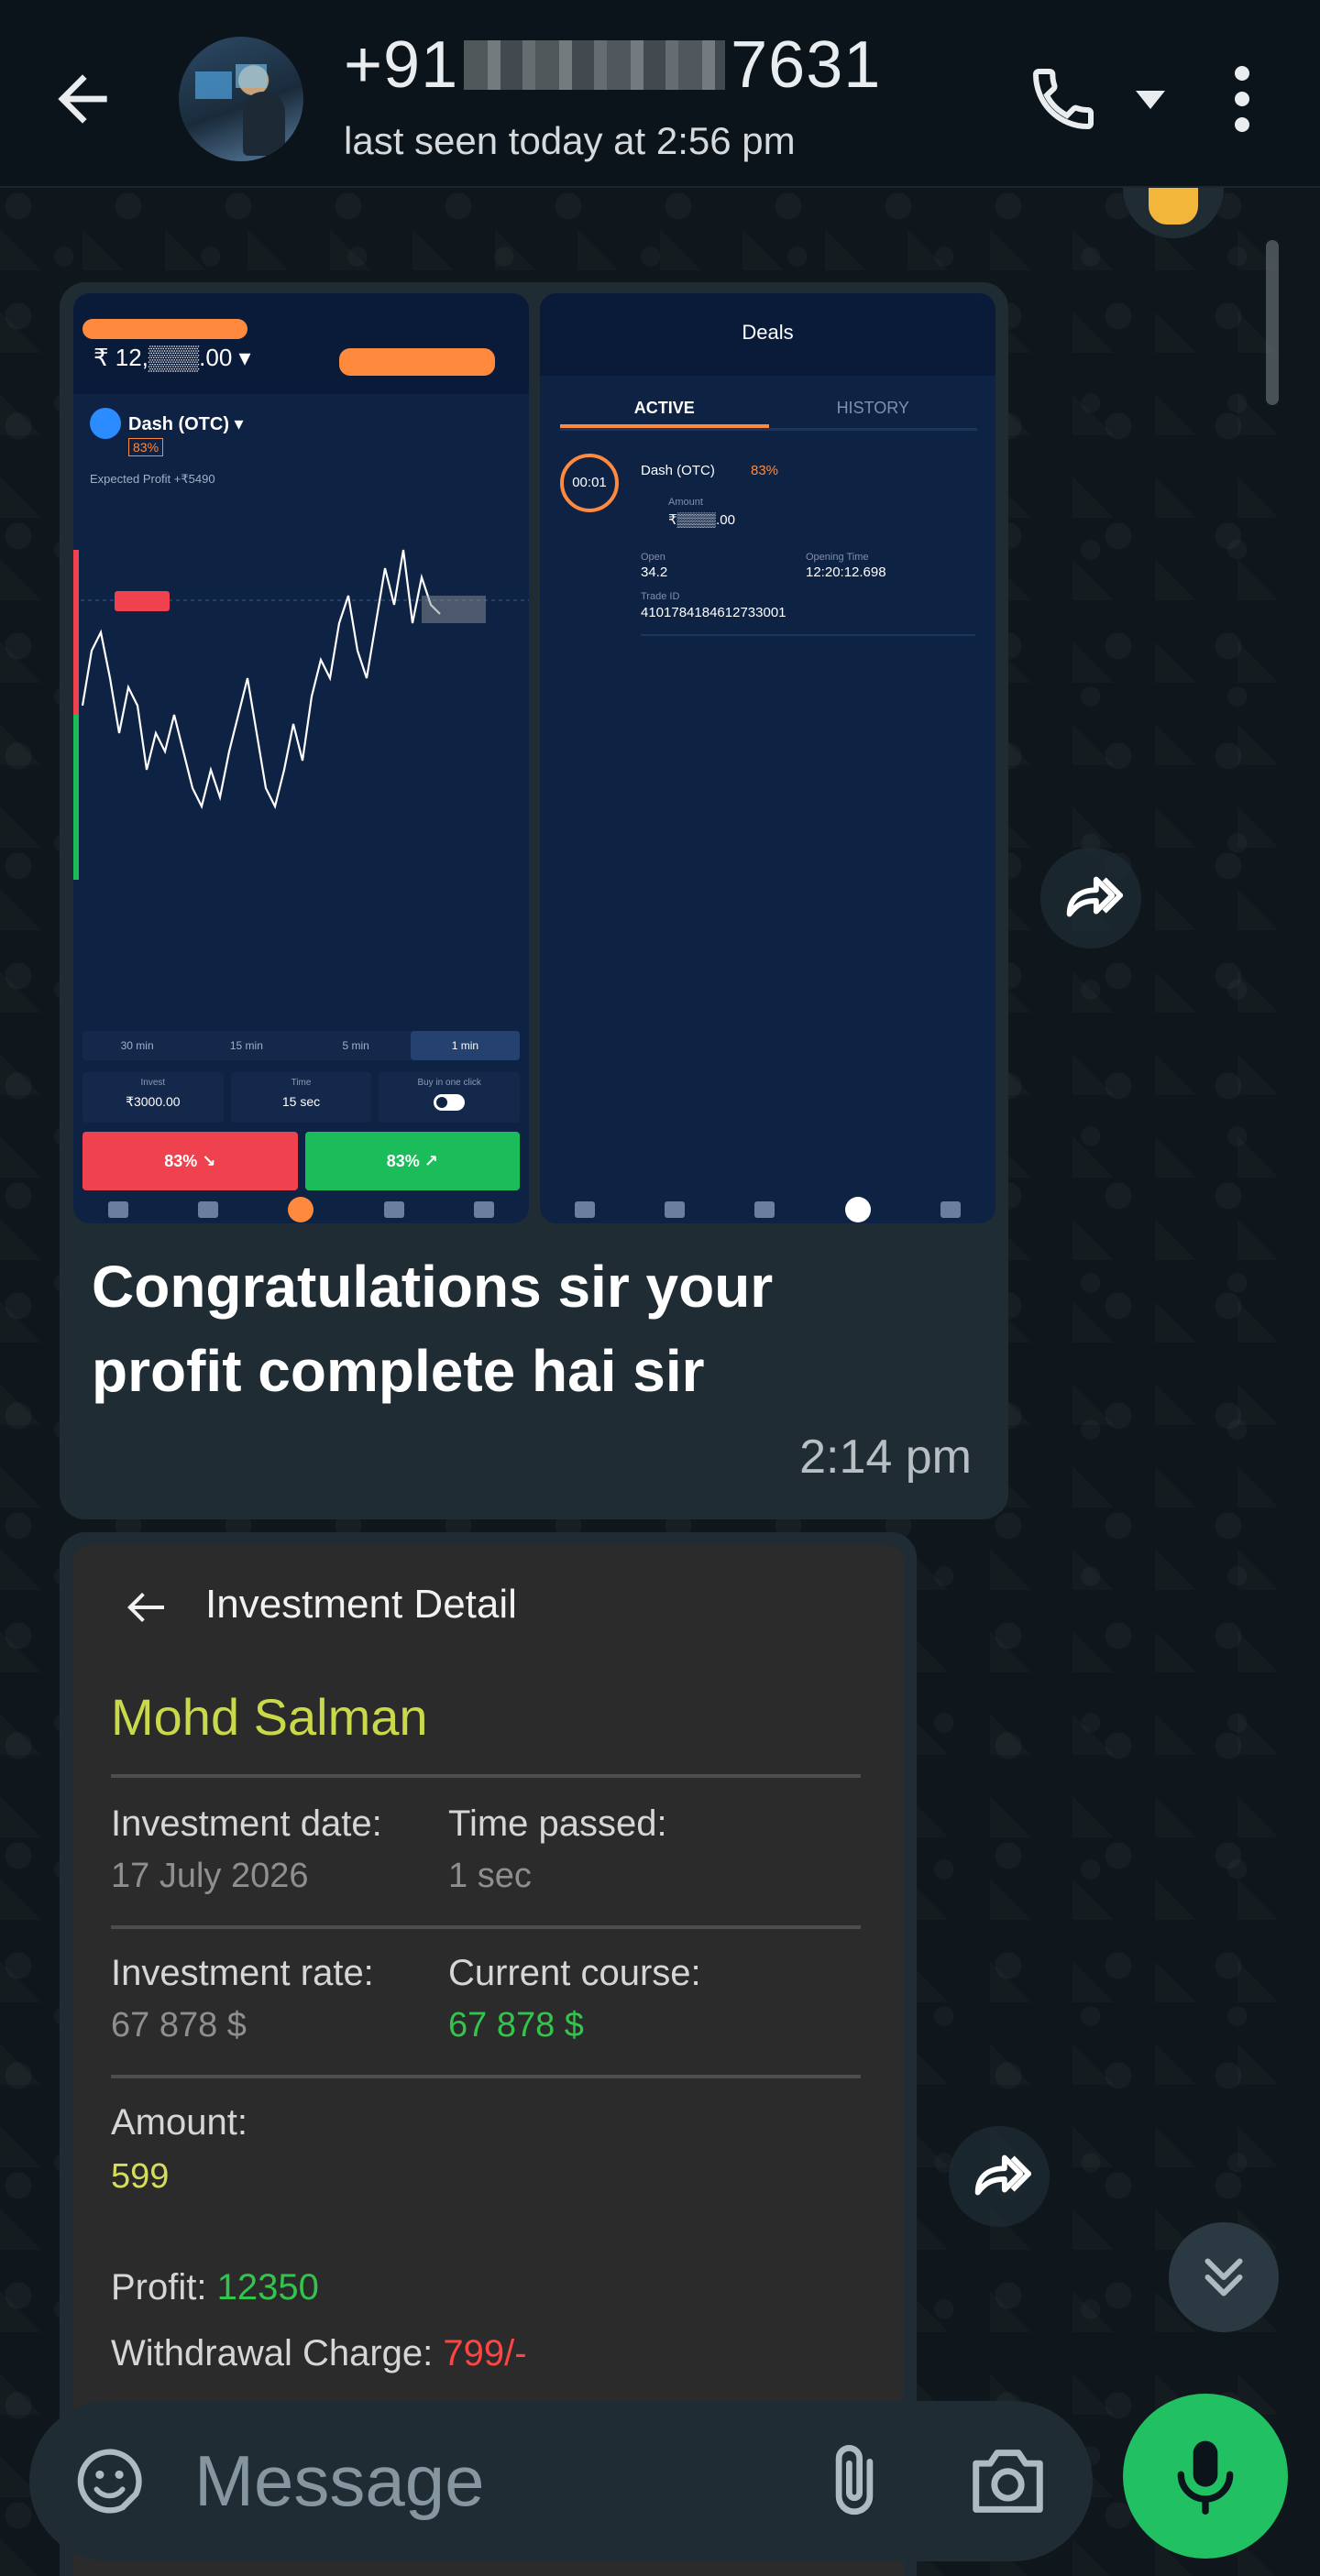 The width and height of the screenshot is (1320, 2576). What do you see at coordinates (653, 557) in the screenshot?
I see `deal-open-label: Open` at bounding box center [653, 557].